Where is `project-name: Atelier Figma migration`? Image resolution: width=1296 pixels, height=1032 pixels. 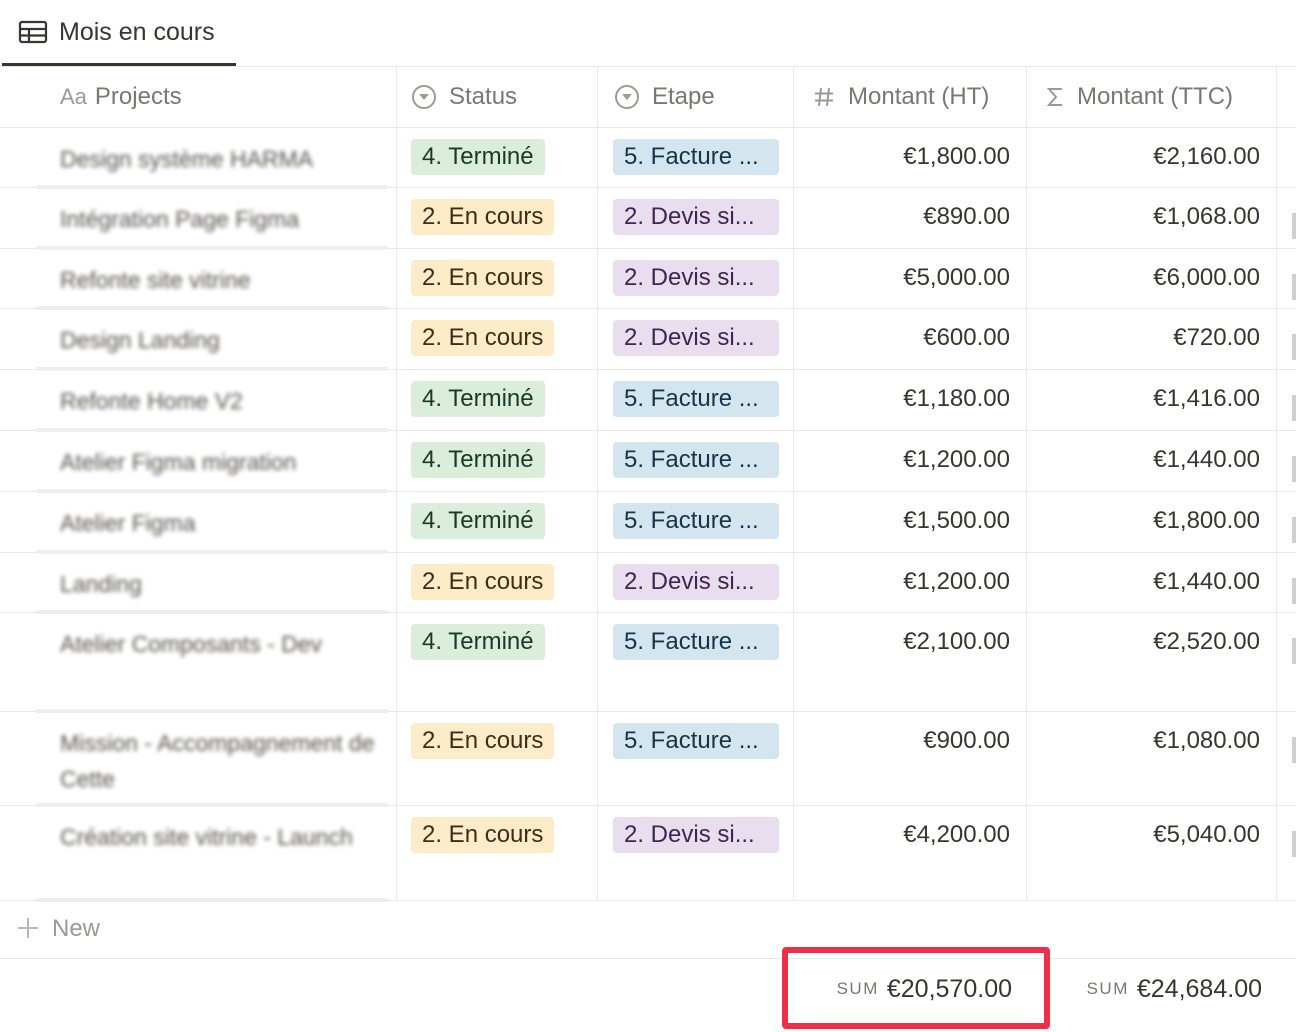 project-name: Atelier Figma migration is located at coordinates (223, 462).